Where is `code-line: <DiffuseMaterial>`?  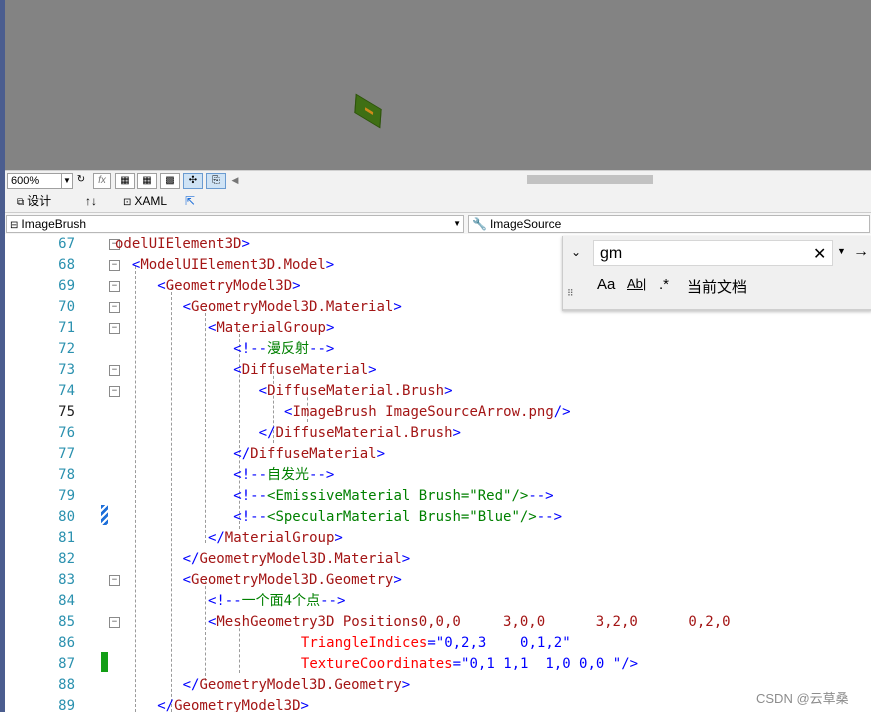 code-line: <DiffuseMaterial> is located at coordinates (305, 370).